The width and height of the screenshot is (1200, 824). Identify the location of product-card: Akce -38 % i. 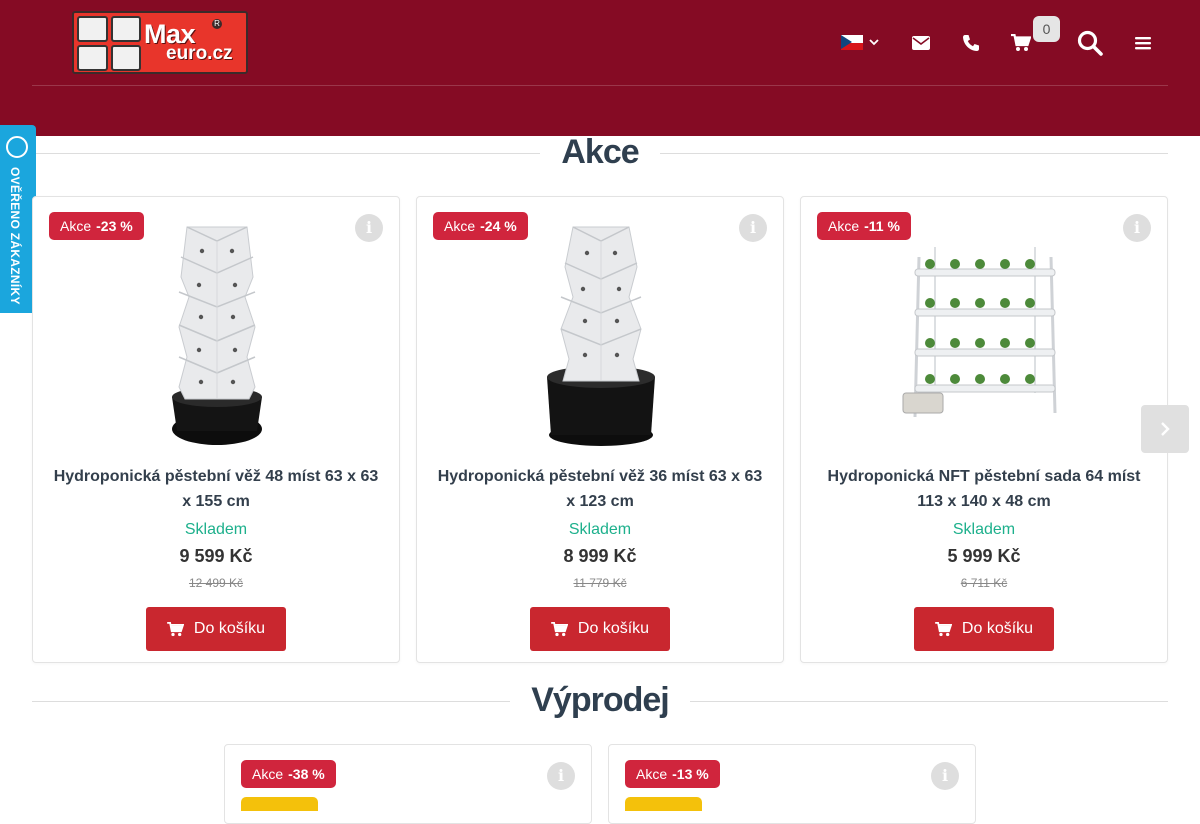
(408, 784).